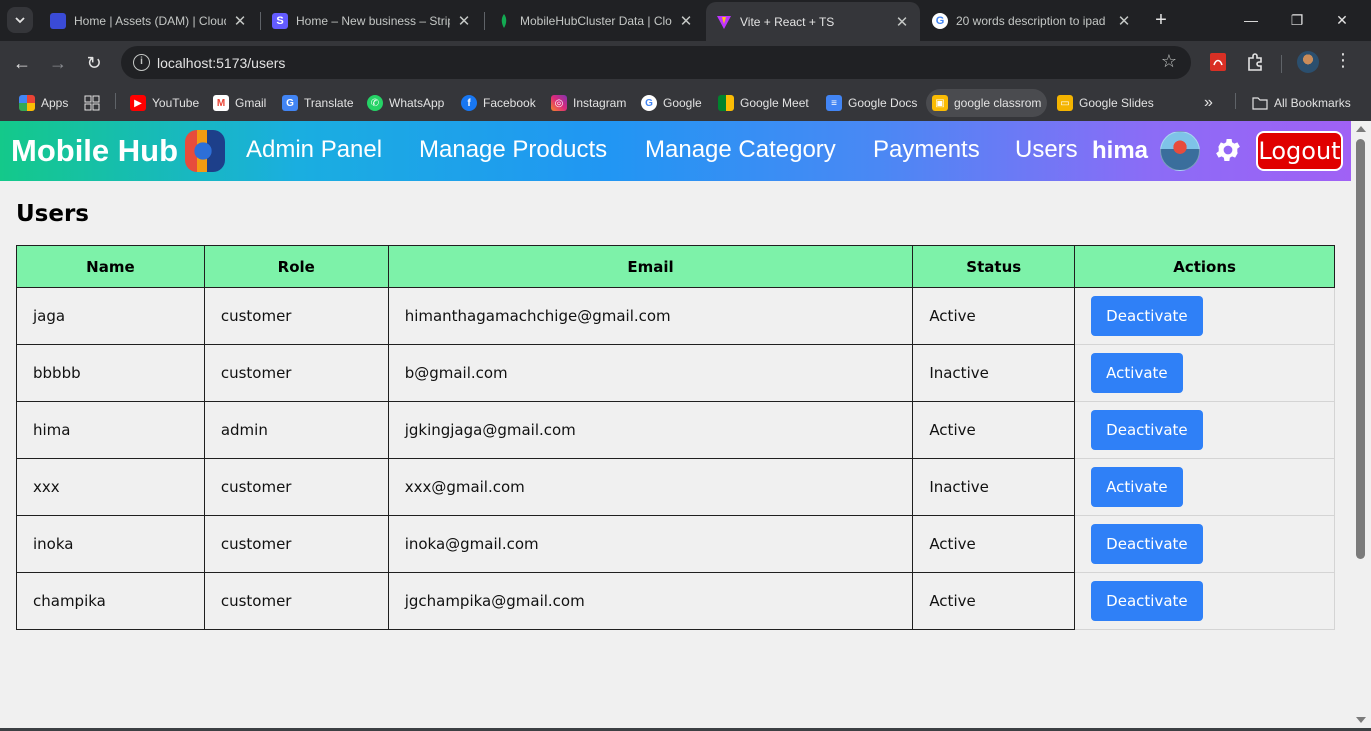 This screenshot has height=731, width=1371. I want to click on bookmark-star-icon: ☆, so click(1169, 61).